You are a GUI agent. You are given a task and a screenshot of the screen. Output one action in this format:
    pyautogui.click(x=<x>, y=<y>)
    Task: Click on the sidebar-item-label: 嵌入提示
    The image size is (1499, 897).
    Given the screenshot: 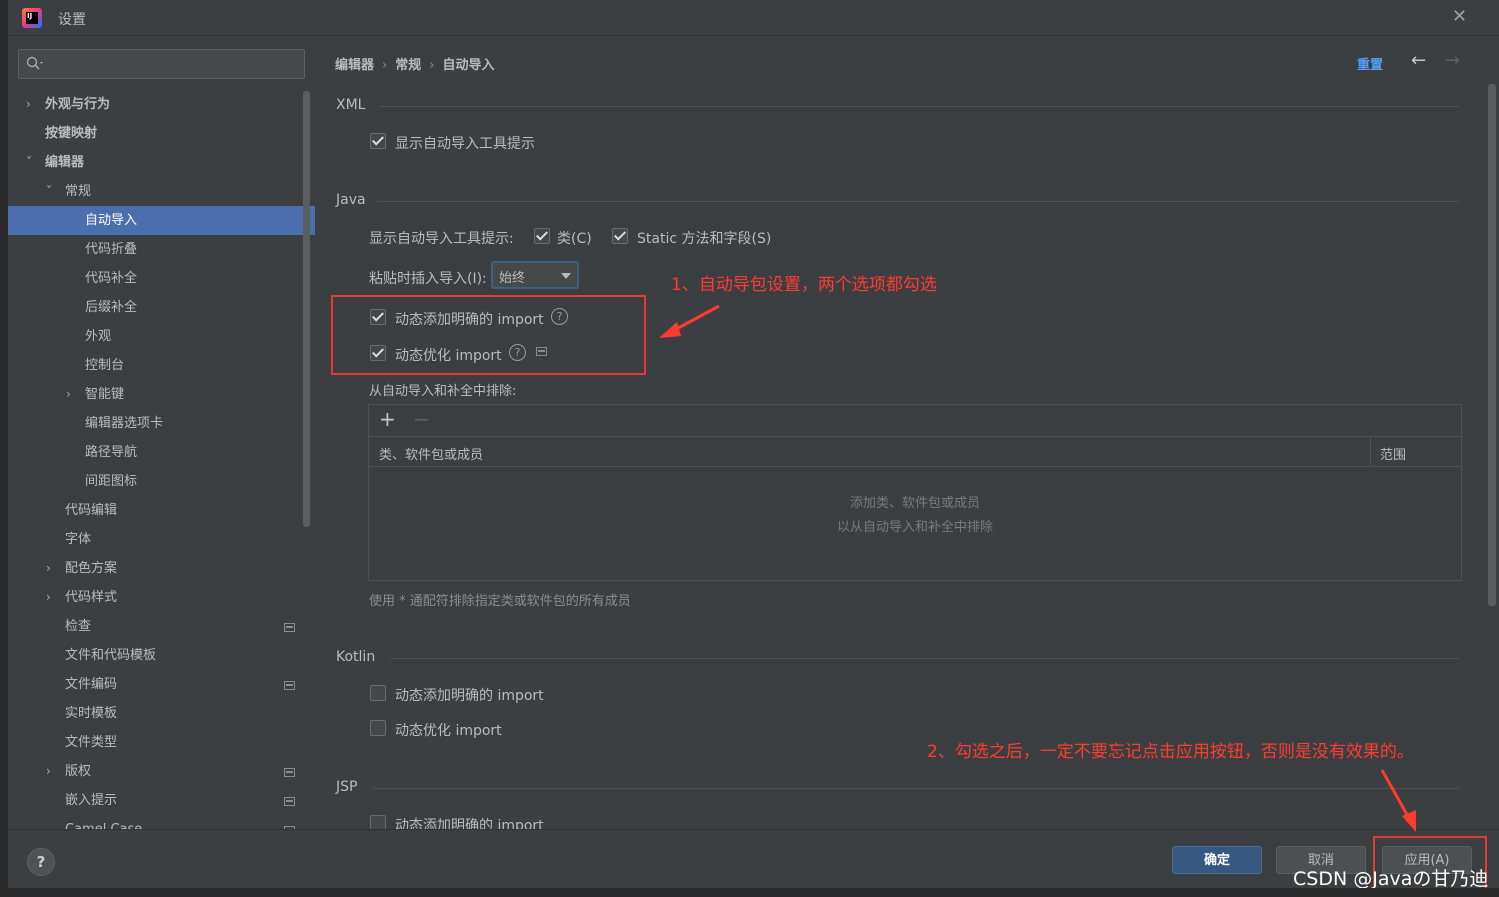 What is the action you would take?
    pyautogui.click(x=91, y=800)
    